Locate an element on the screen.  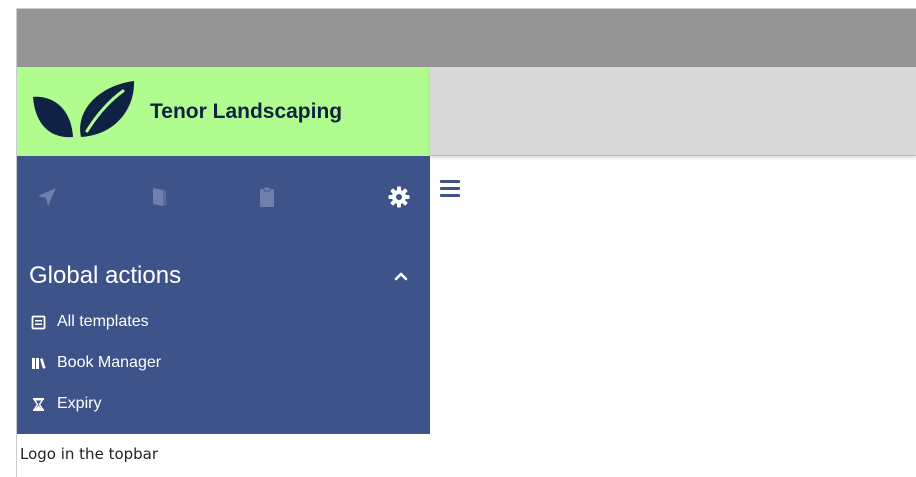
menu-item-expiry: Expiry is located at coordinates (65, 404).